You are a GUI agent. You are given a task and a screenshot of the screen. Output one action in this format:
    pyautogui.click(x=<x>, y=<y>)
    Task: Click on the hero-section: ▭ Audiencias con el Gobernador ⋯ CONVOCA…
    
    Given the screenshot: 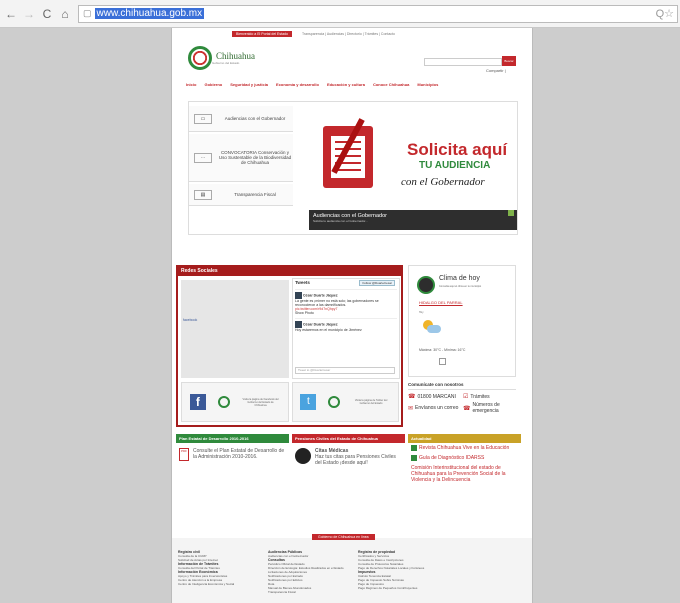 What is the action you would take?
    pyautogui.click(x=353, y=168)
    